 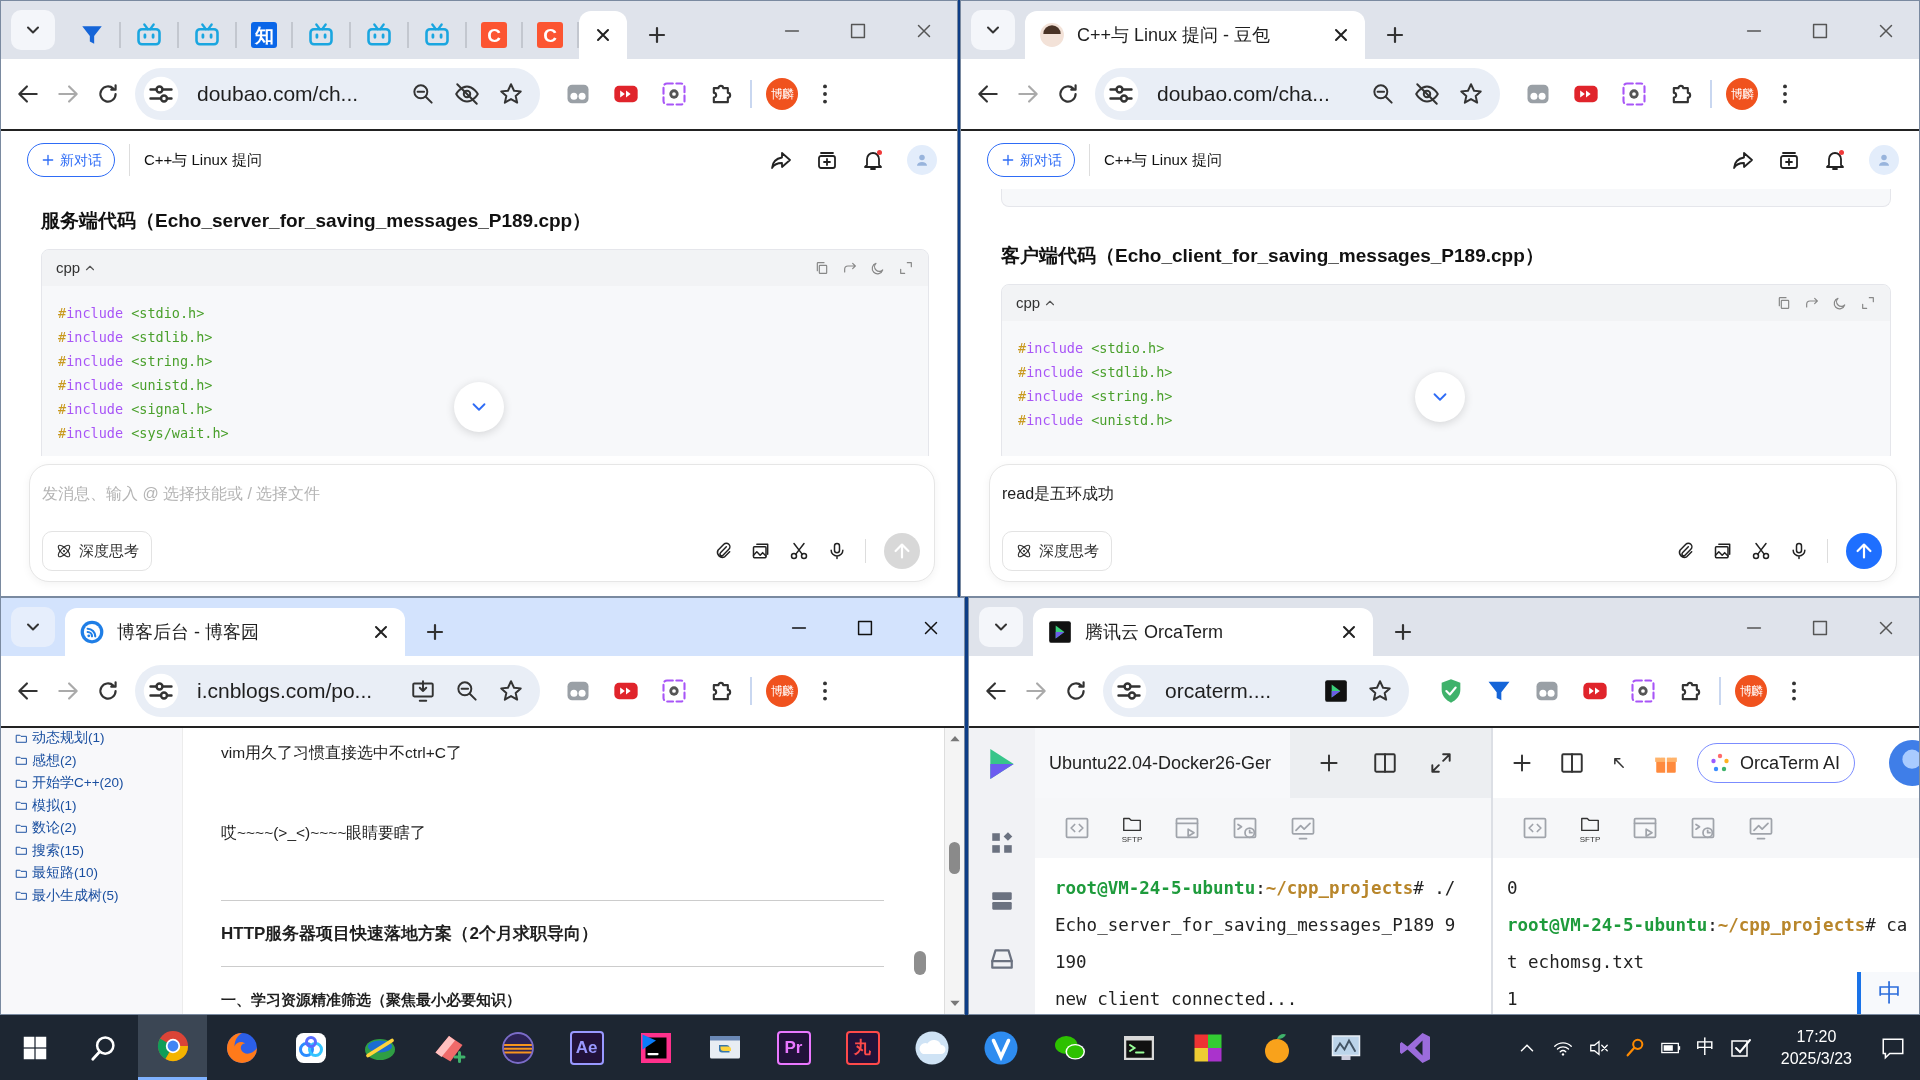 I want to click on taskbar-button: Pr, so click(x=793, y=1047).